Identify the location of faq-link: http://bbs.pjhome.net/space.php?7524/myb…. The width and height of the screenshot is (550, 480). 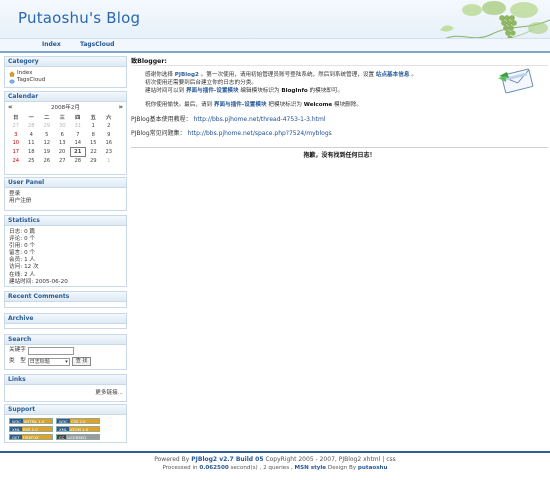
(260, 133).